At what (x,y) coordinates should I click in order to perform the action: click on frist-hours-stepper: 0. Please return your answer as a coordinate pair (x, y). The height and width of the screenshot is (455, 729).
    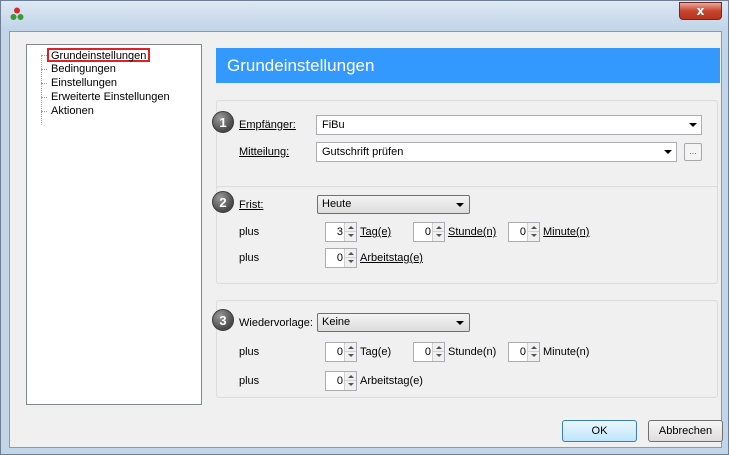
    Looking at the image, I should click on (429, 232).